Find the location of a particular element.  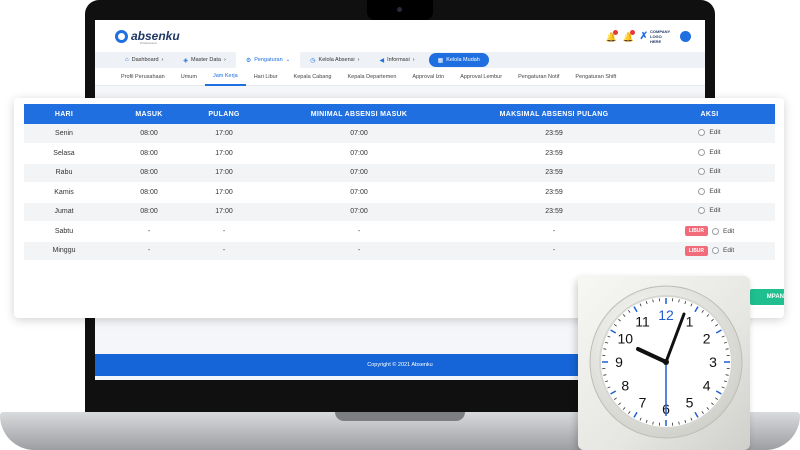

notification-dot is located at coordinates (615, 32).